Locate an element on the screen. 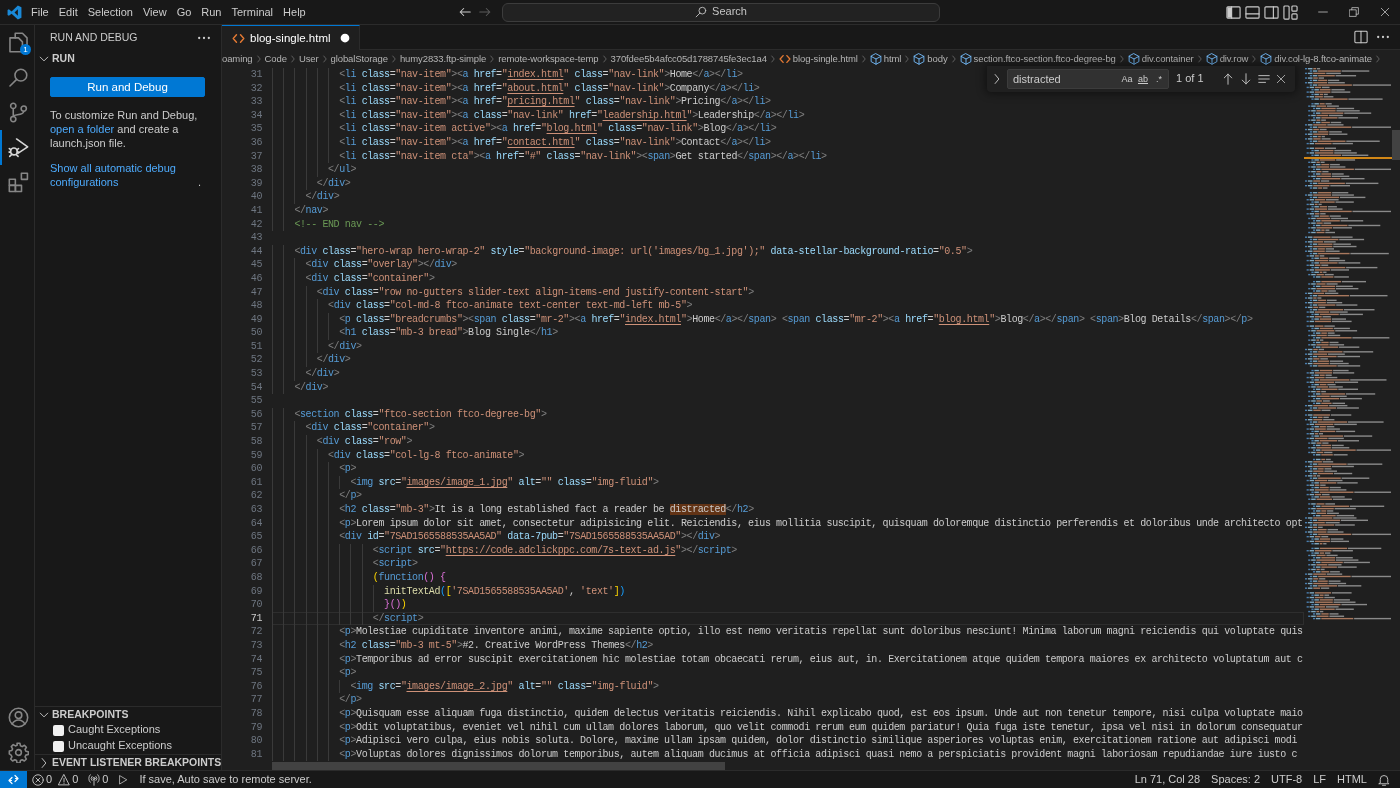  code-line: <p>Odit voluptatibus, eveniet vel nihil cum ullam dolores laborum, quo velit commodi rerum eum quidem pariatur! Quia fuga iste tenetur, ipsa vel nisi in dolorum consequatur is located at coordinates (821, 727).